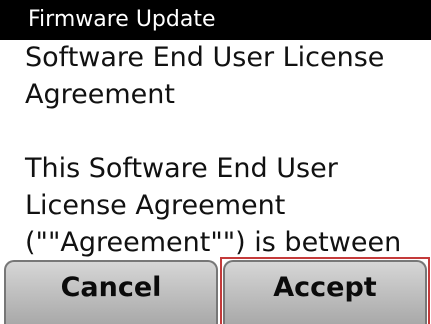 This screenshot has height=324, width=431. Describe the element at coordinates (205, 57) in the screenshot. I see `license-heading-line-1: Software End User License` at that location.